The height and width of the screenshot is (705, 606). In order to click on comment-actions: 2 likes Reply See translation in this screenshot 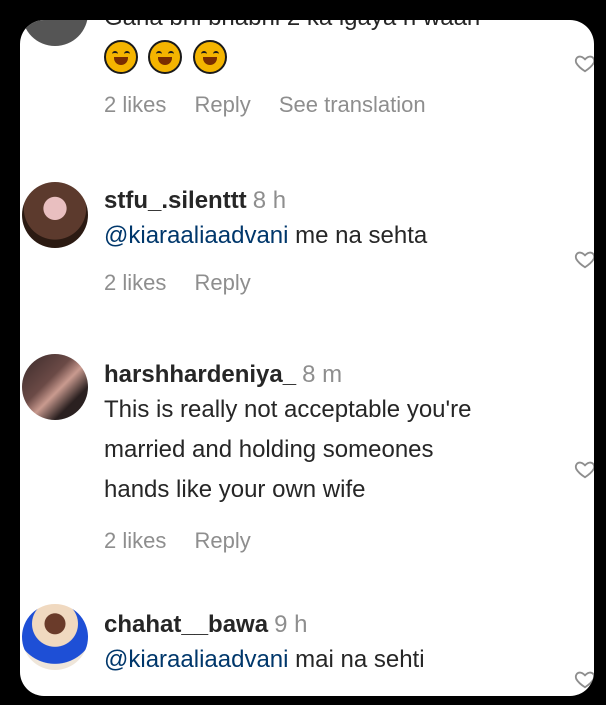, I will do `click(329, 105)`.